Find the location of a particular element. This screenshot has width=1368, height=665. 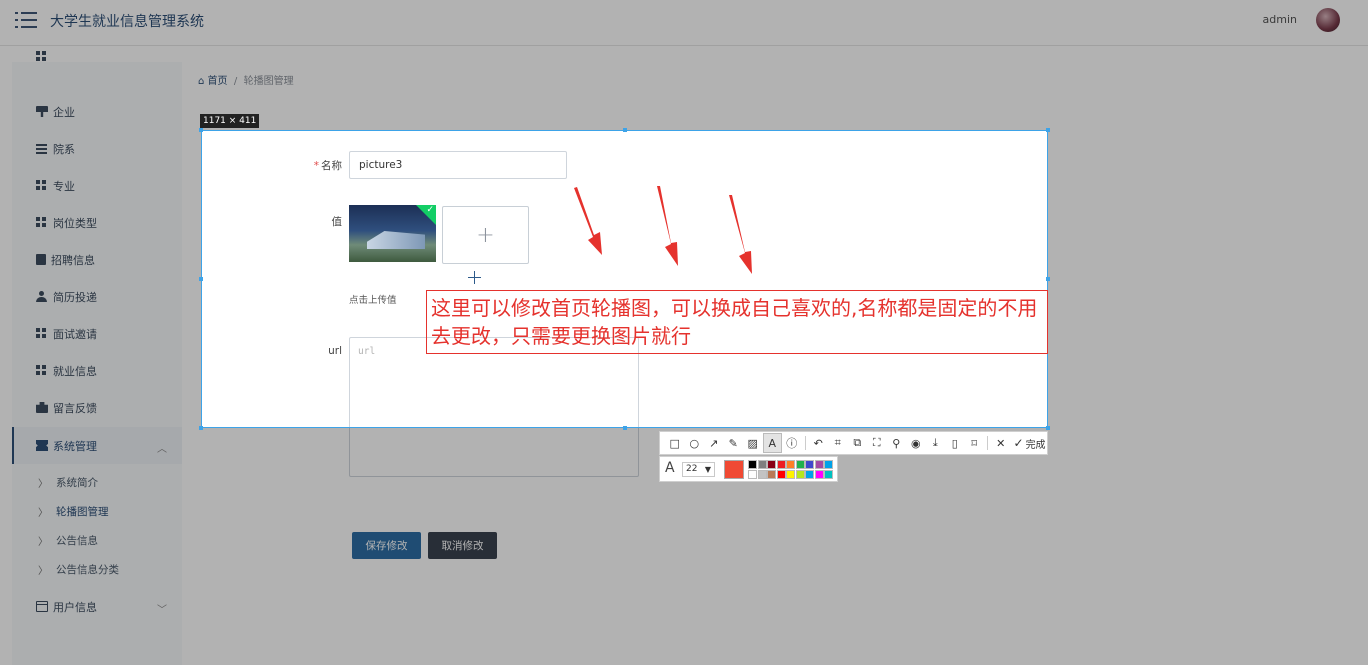

name-label-text: 名称 is located at coordinates (331, 166).